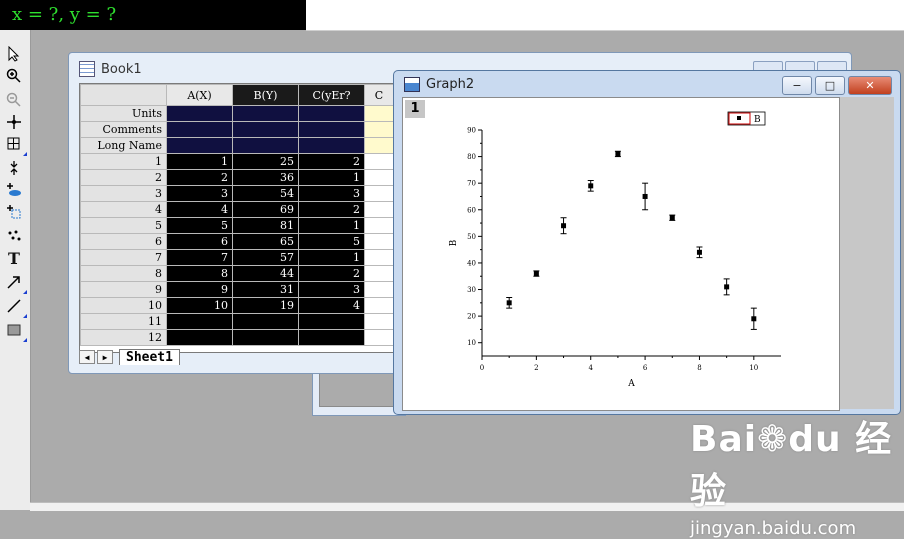  I want to click on table-row: 2 2 36 1, so click(237, 177).